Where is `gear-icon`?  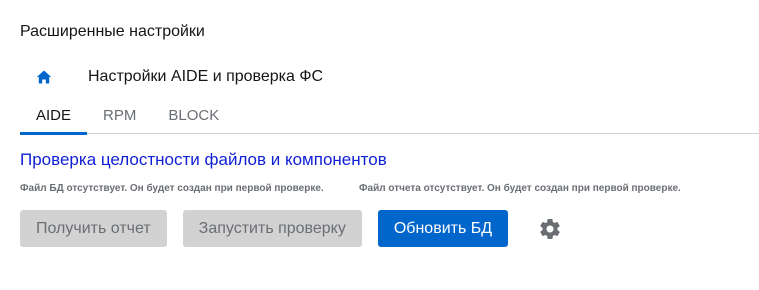 gear-icon is located at coordinates (550, 229).